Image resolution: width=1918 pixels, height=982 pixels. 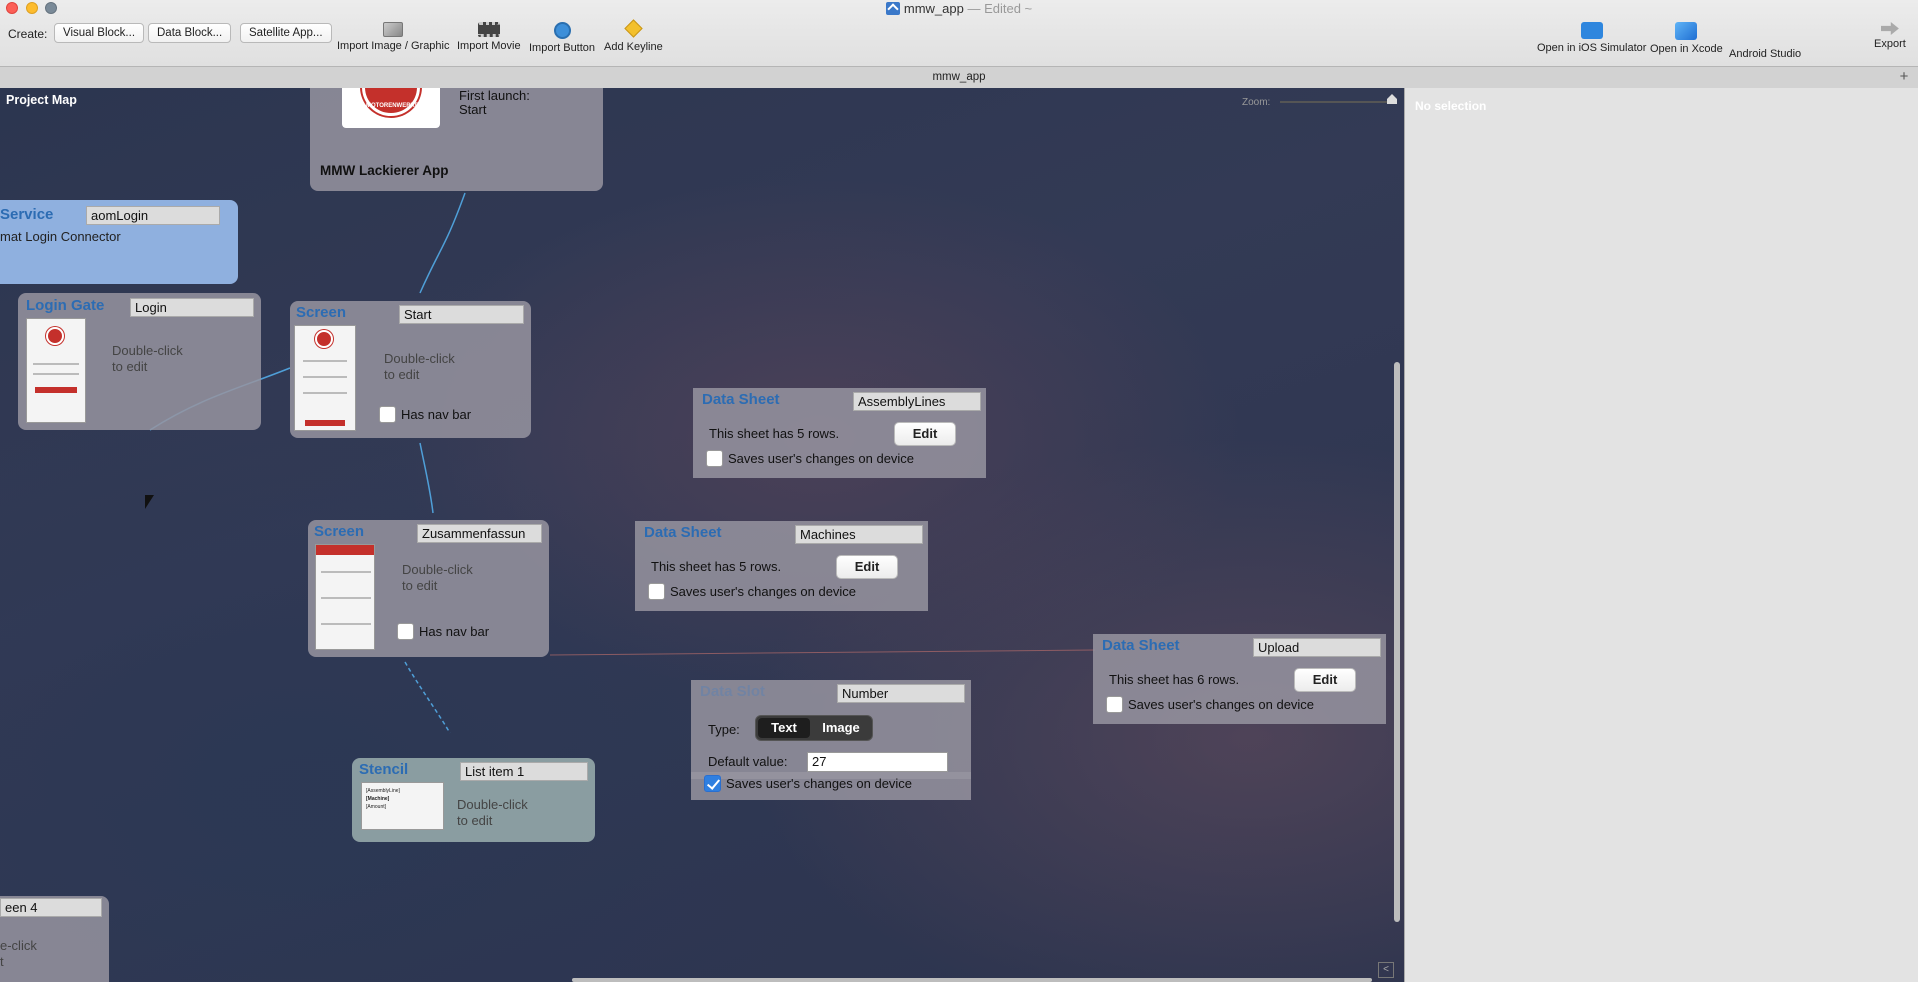 What do you see at coordinates (60, 236) in the screenshot?
I see `service-description: mat Login Connector` at bounding box center [60, 236].